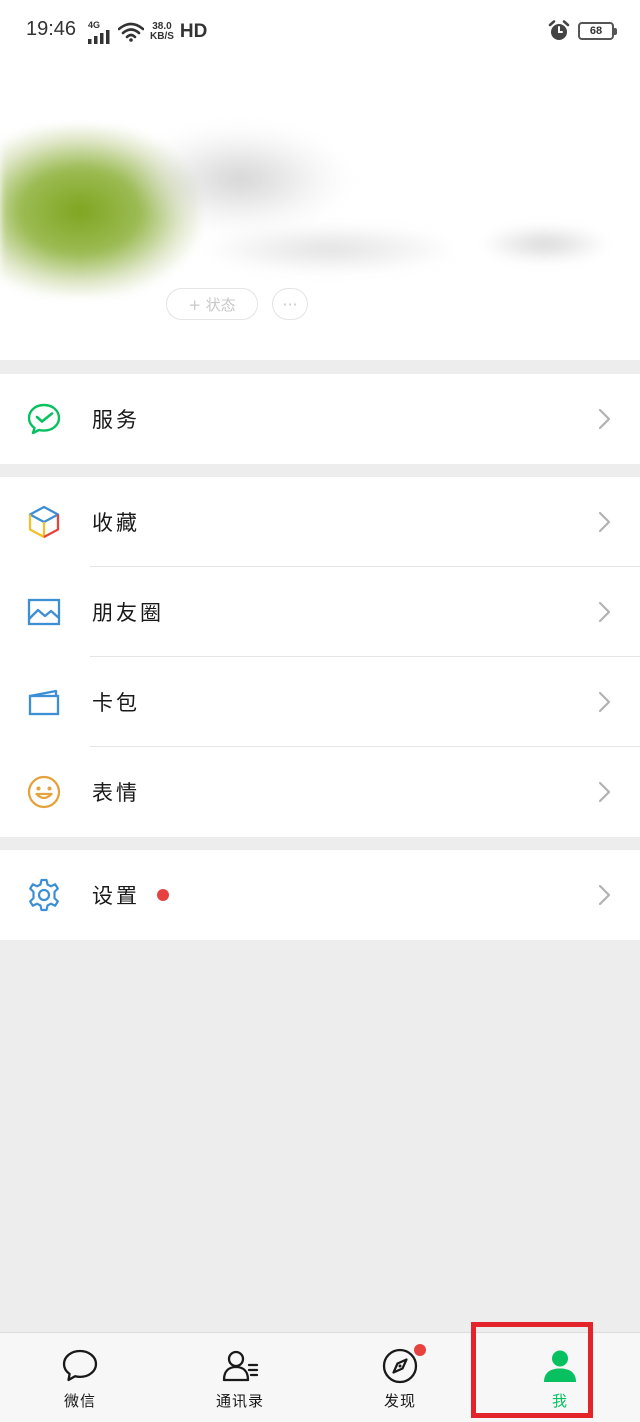 The height and width of the screenshot is (1422, 640). I want to click on menu-group-settings: 设置, so click(320, 895).